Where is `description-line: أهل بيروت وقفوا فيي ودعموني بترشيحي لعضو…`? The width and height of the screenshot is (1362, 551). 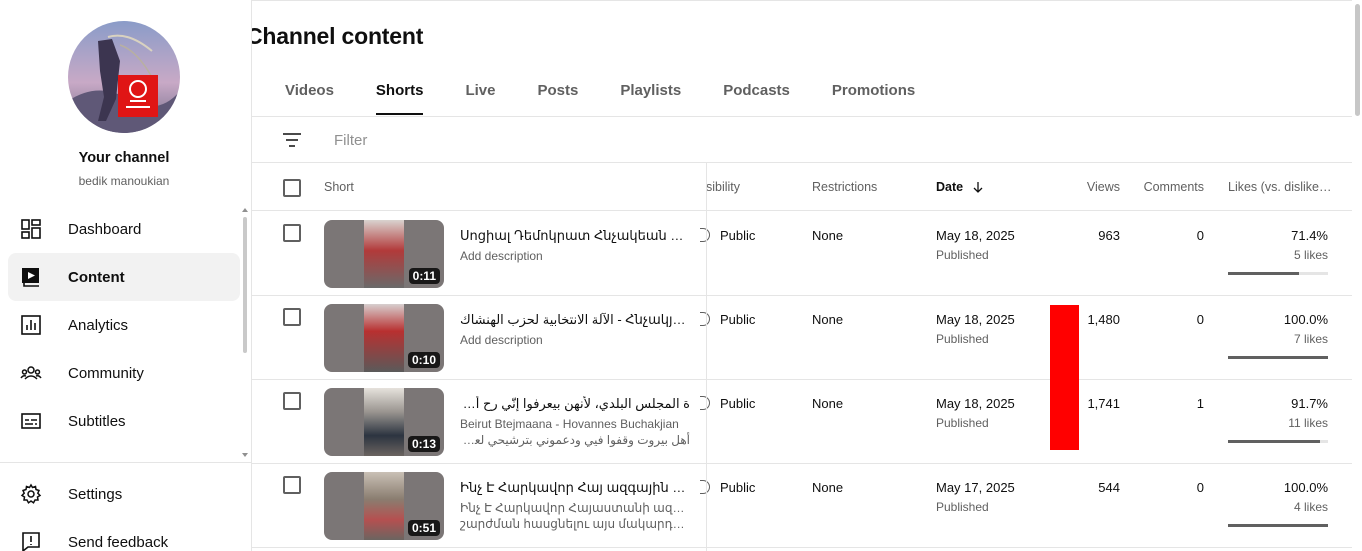 description-line: أهل بيروت وقفوا فيي ودعموني بترشيحي لعضو… is located at coordinates (575, 440).